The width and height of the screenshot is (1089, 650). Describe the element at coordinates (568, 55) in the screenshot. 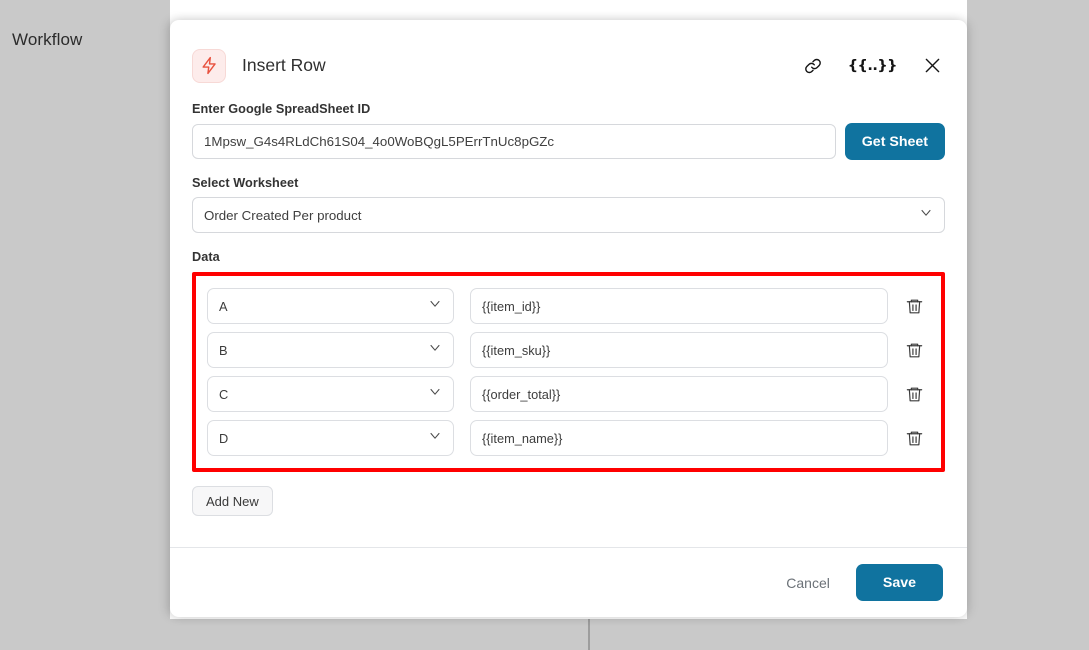

I see `modal-header: Insert Row {{..}}` at that location.